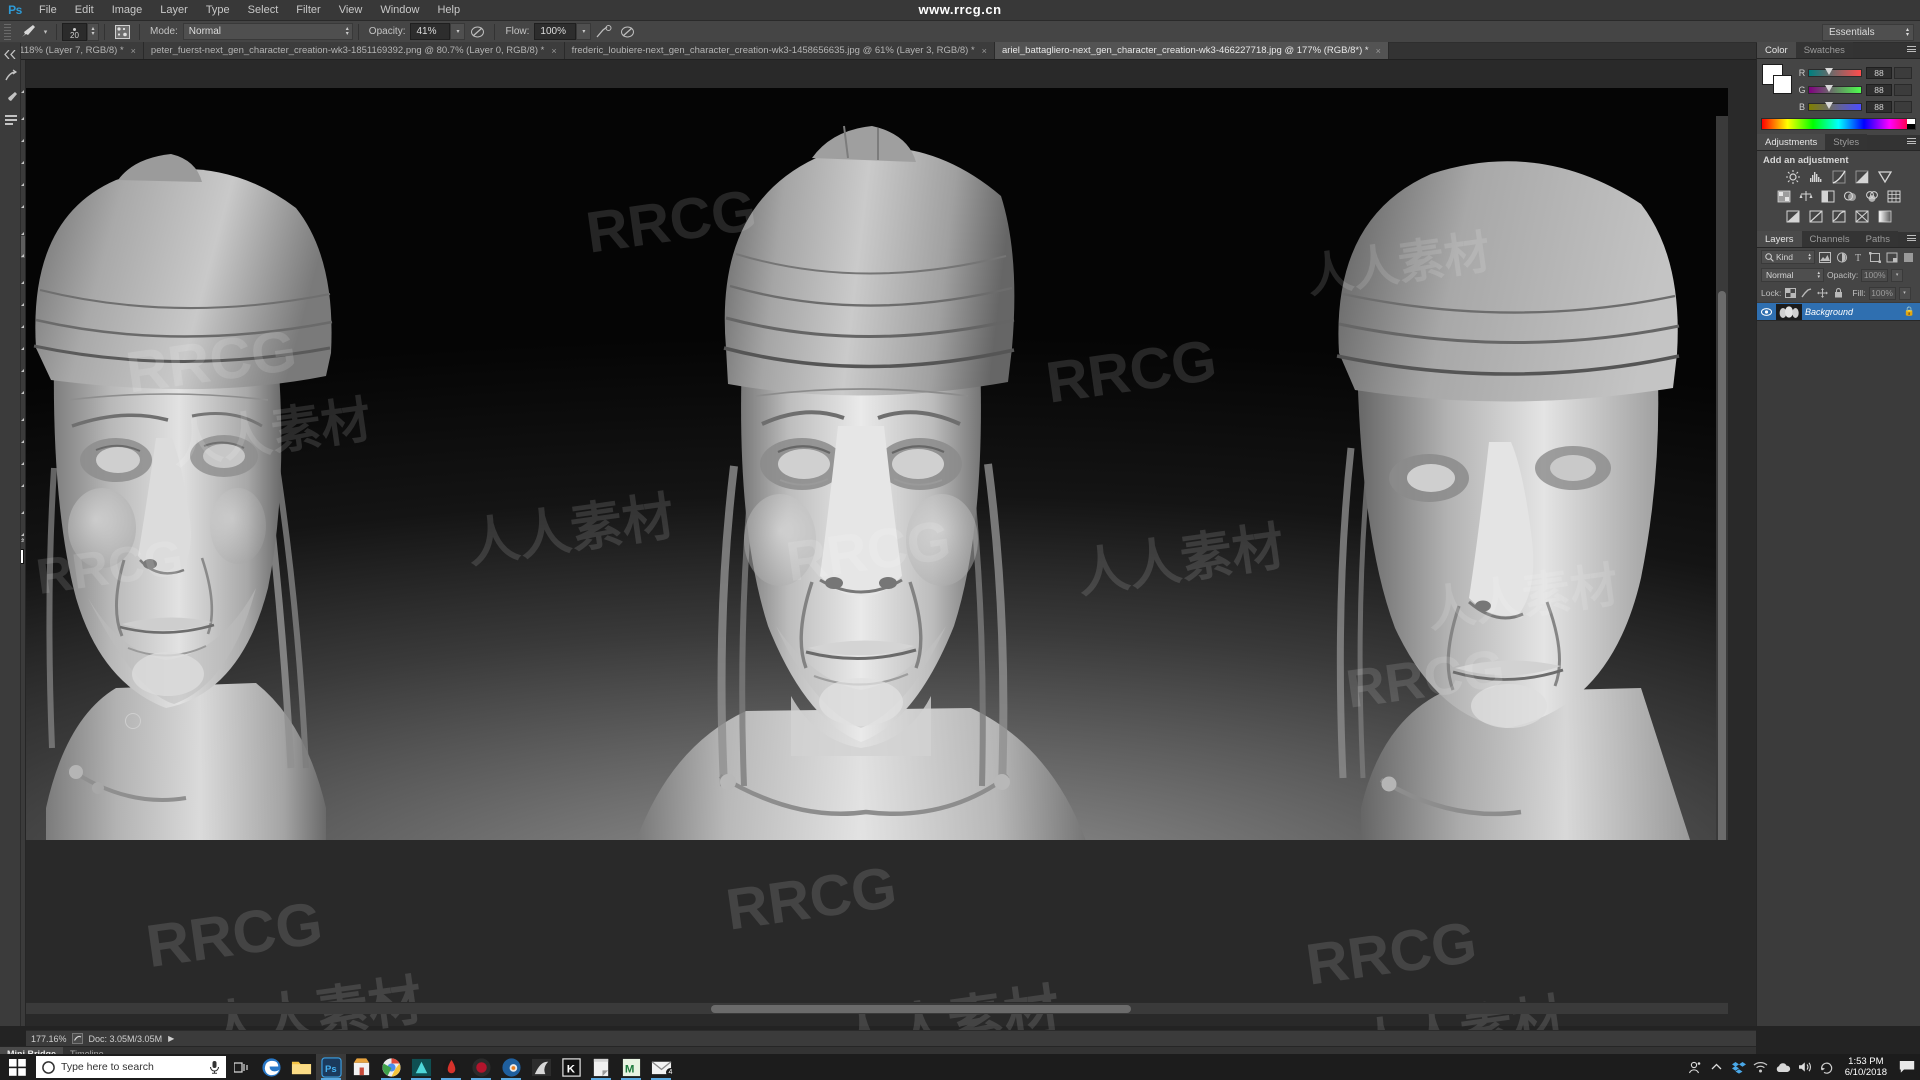  Describe the element at coordinates (541, 1067) in the screenshot. I see `keyshot-icon` at that location.